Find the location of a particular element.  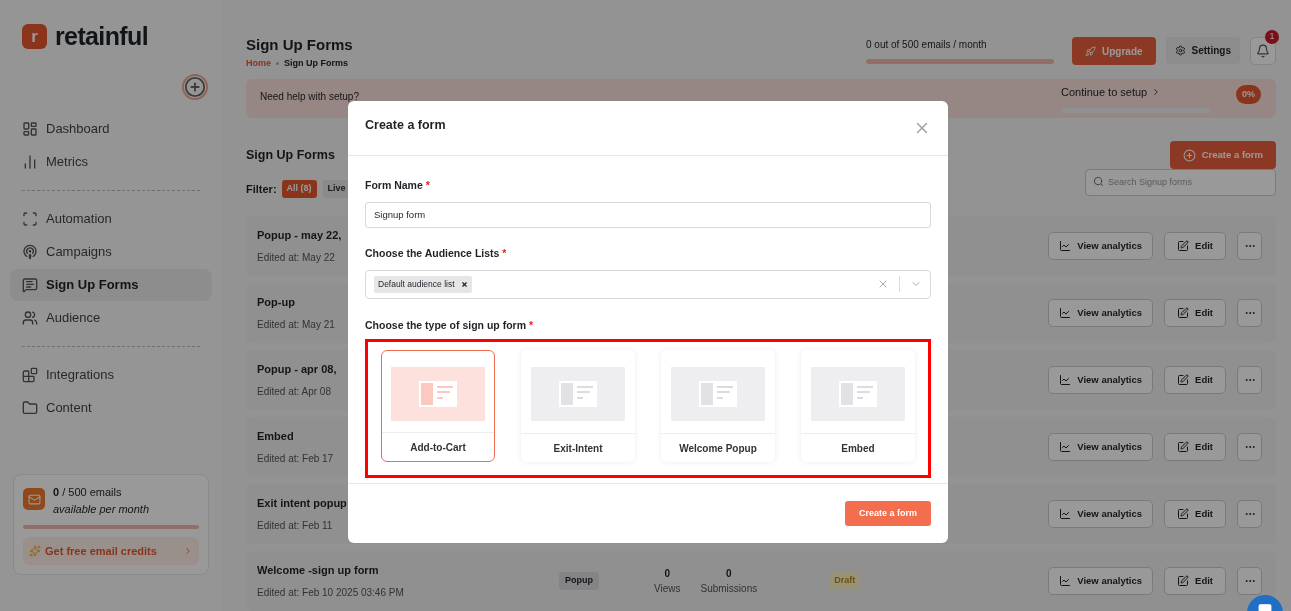

nav-item: Sign Up Forms is located at coordinates (111, 284).